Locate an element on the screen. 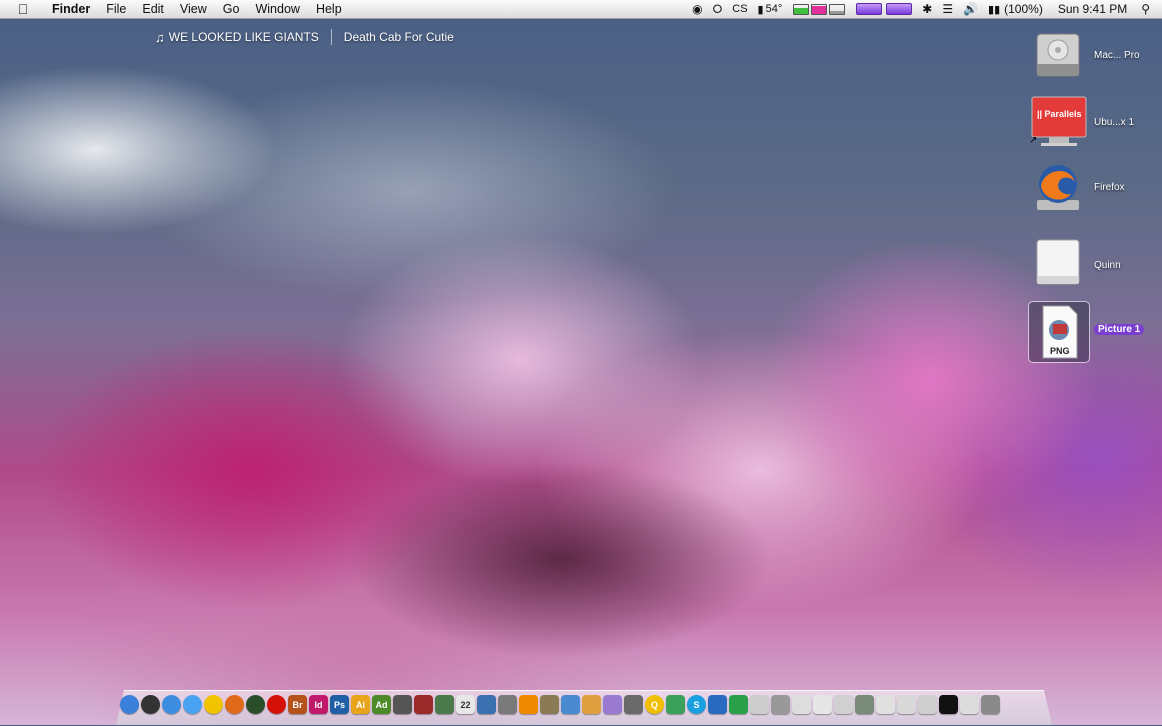 This screenshot has height=726, width=1162. temperature-reading: ▮ 54° is located at coordinates (770, 9).